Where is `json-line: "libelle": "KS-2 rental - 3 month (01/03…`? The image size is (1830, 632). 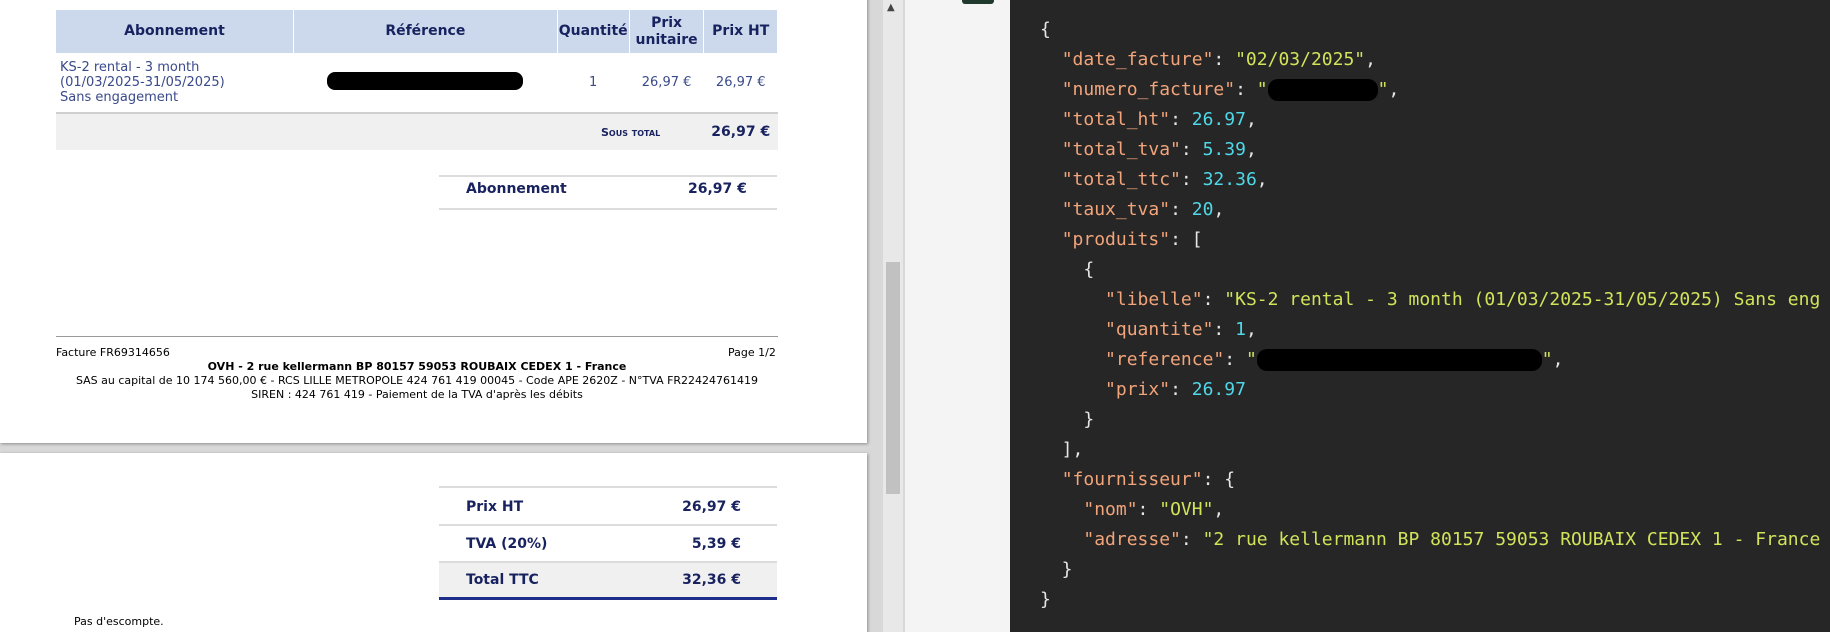 json-line: "libelle": "KS-2 rental - 3 month (01/03… is located at coordinates (1463, 299).